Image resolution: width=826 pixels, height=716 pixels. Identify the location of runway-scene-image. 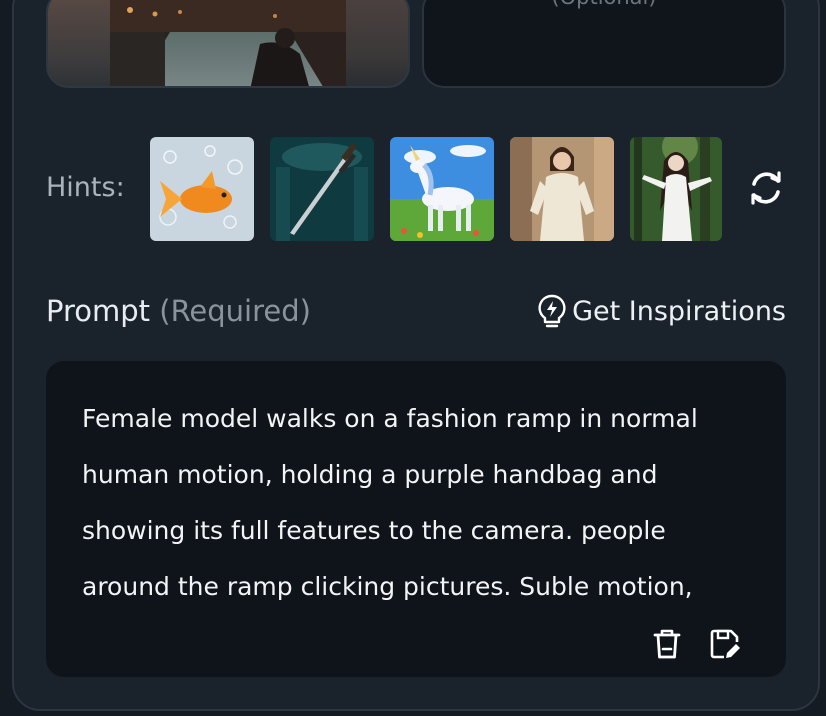
(230, 43).